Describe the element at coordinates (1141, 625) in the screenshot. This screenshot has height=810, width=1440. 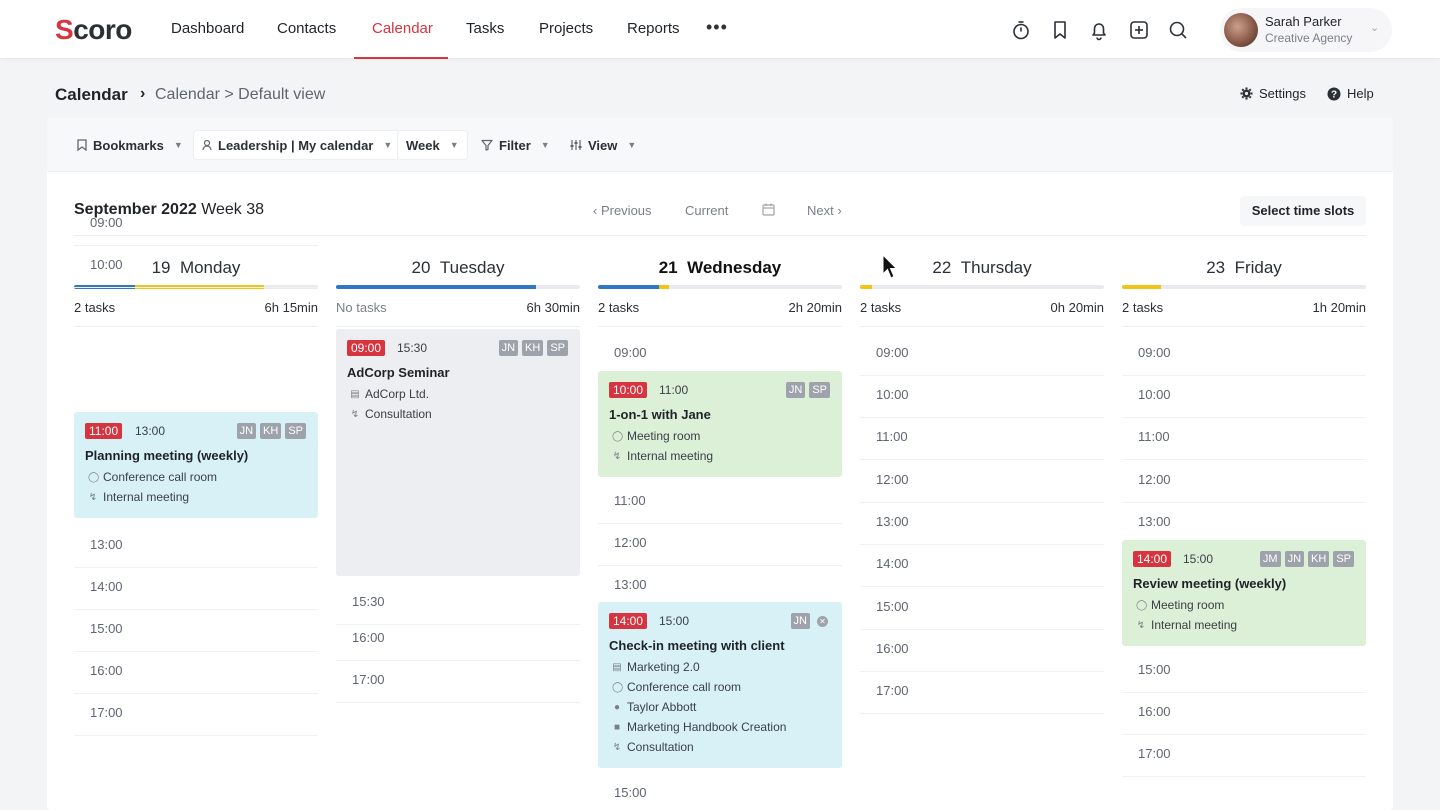
I see `bolt-icon: ↯` at that location.